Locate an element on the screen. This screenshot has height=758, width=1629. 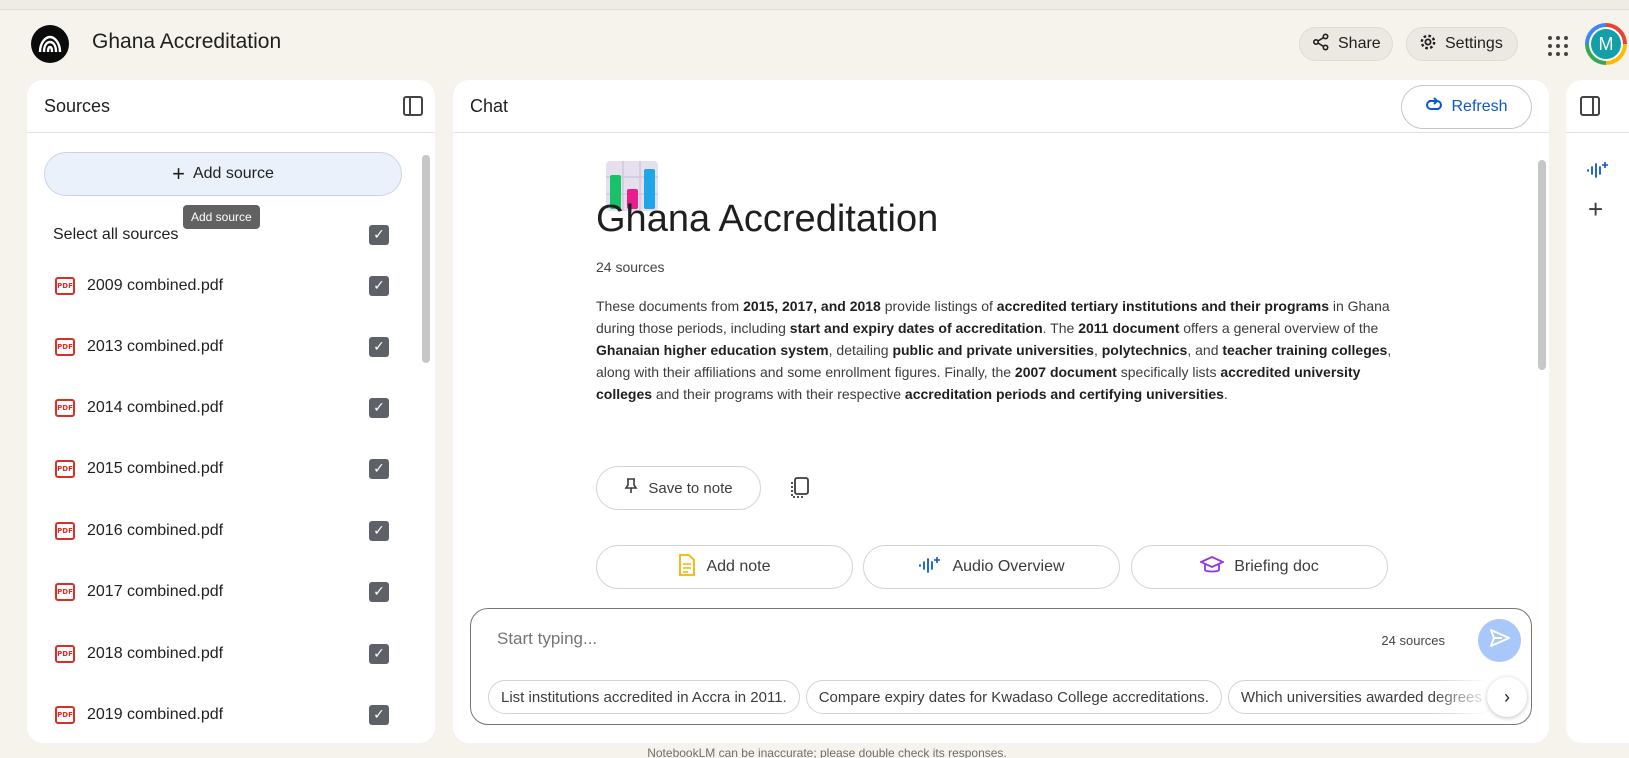
source-label: 2013 combined.pdf is located at coordinates (155, 346).